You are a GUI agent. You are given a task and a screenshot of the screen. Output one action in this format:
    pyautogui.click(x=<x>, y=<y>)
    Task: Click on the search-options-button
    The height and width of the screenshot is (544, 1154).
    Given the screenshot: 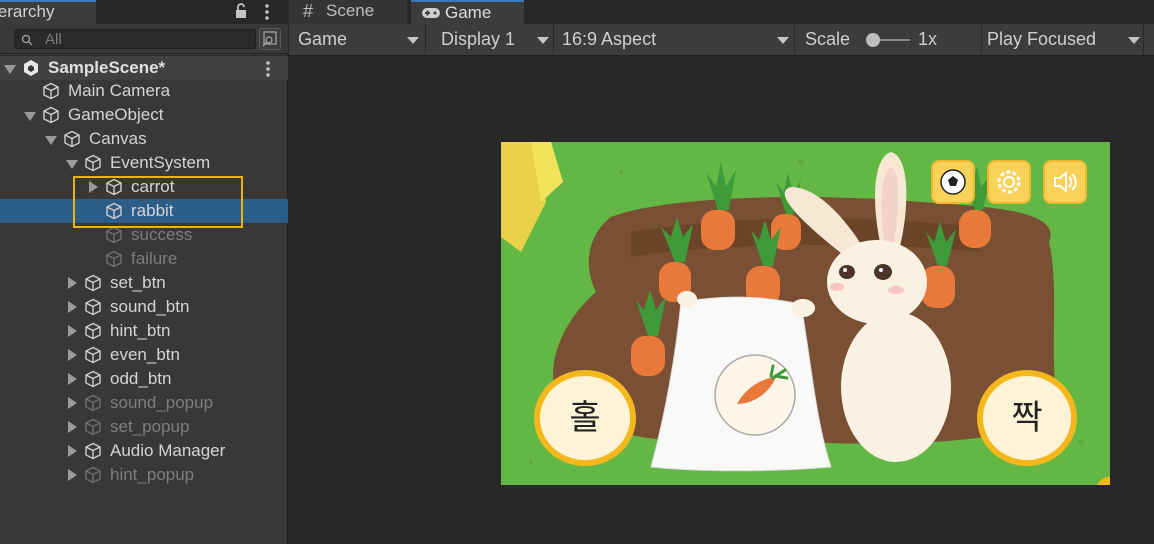 What is the action you would take?
    pyautogui.click(x=270, y=39)
    